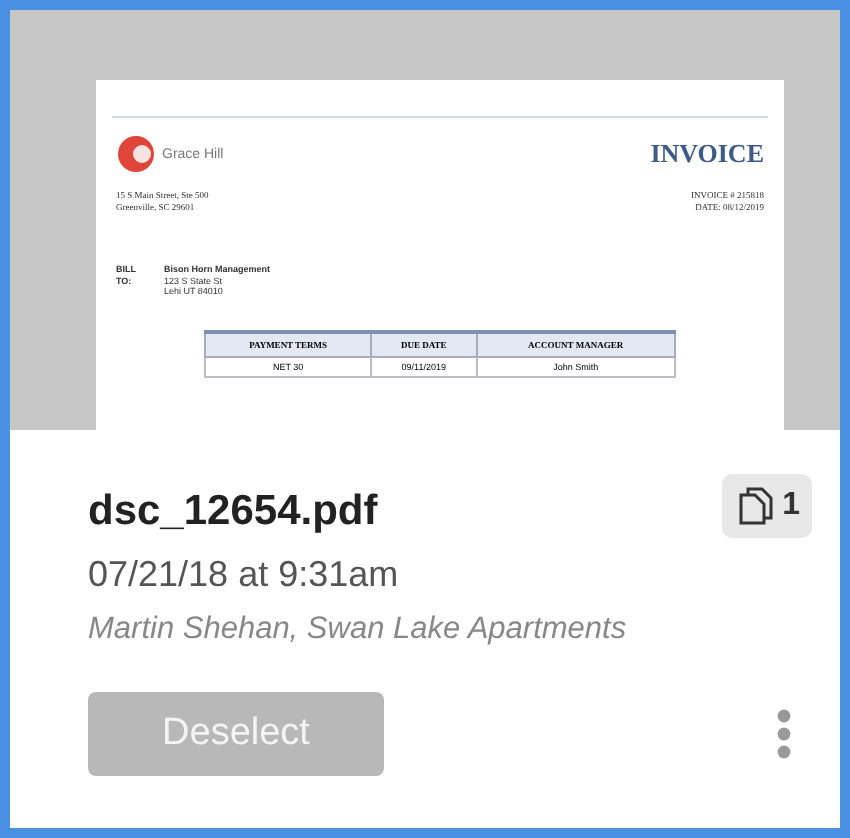  Describe the element at coordinates (756, 506) in the screenshot. I see `pages-icon` at that location.